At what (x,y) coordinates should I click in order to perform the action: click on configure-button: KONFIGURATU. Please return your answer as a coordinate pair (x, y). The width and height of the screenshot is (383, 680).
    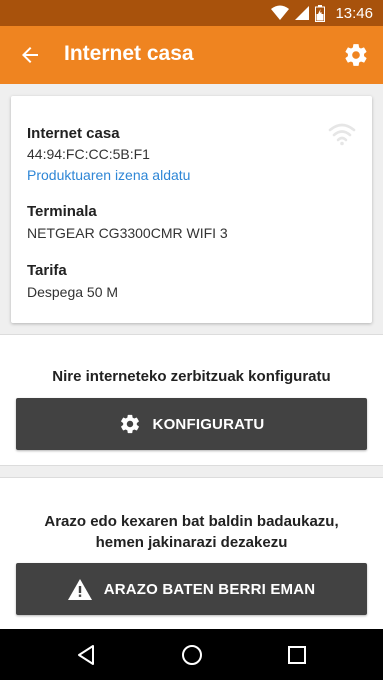
    Looking at the image, I should click on (191, 424).